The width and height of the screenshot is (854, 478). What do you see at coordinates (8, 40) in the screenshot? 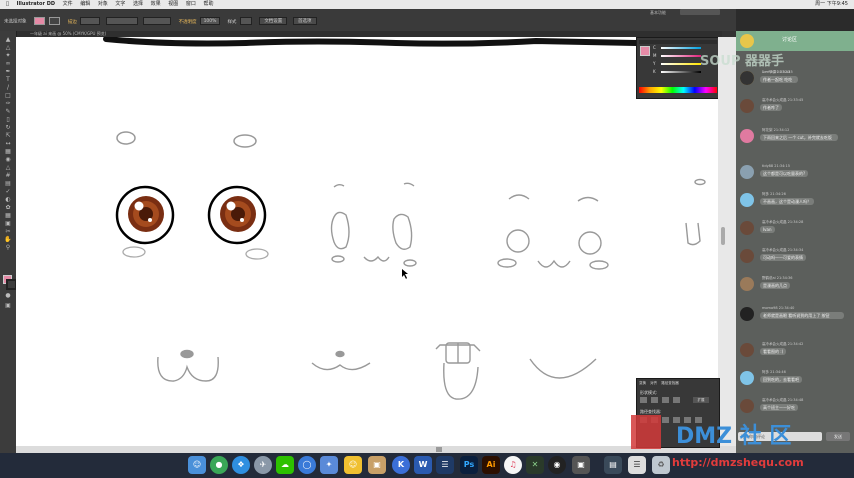
I see `selection-tool-icon: ▲` at bounding box center [8, 40].